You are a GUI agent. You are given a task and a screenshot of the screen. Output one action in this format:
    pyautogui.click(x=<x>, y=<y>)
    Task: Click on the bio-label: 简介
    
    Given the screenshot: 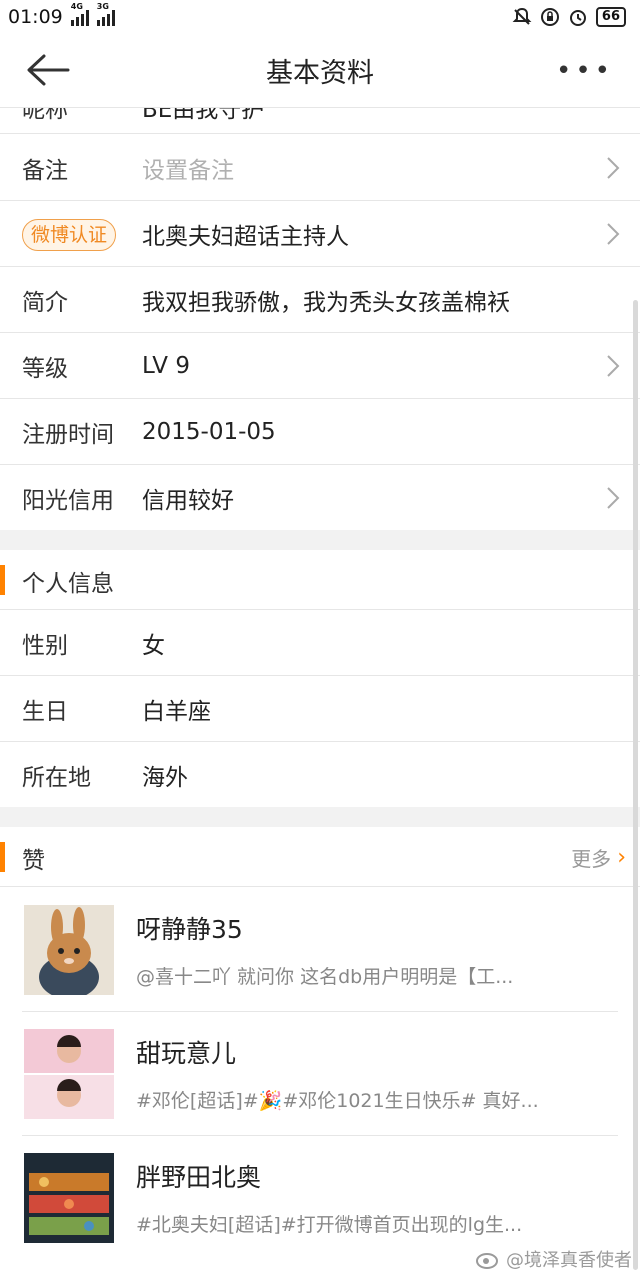 What is the action you would take?
    pyautogui.click(x=45, y=302)
    